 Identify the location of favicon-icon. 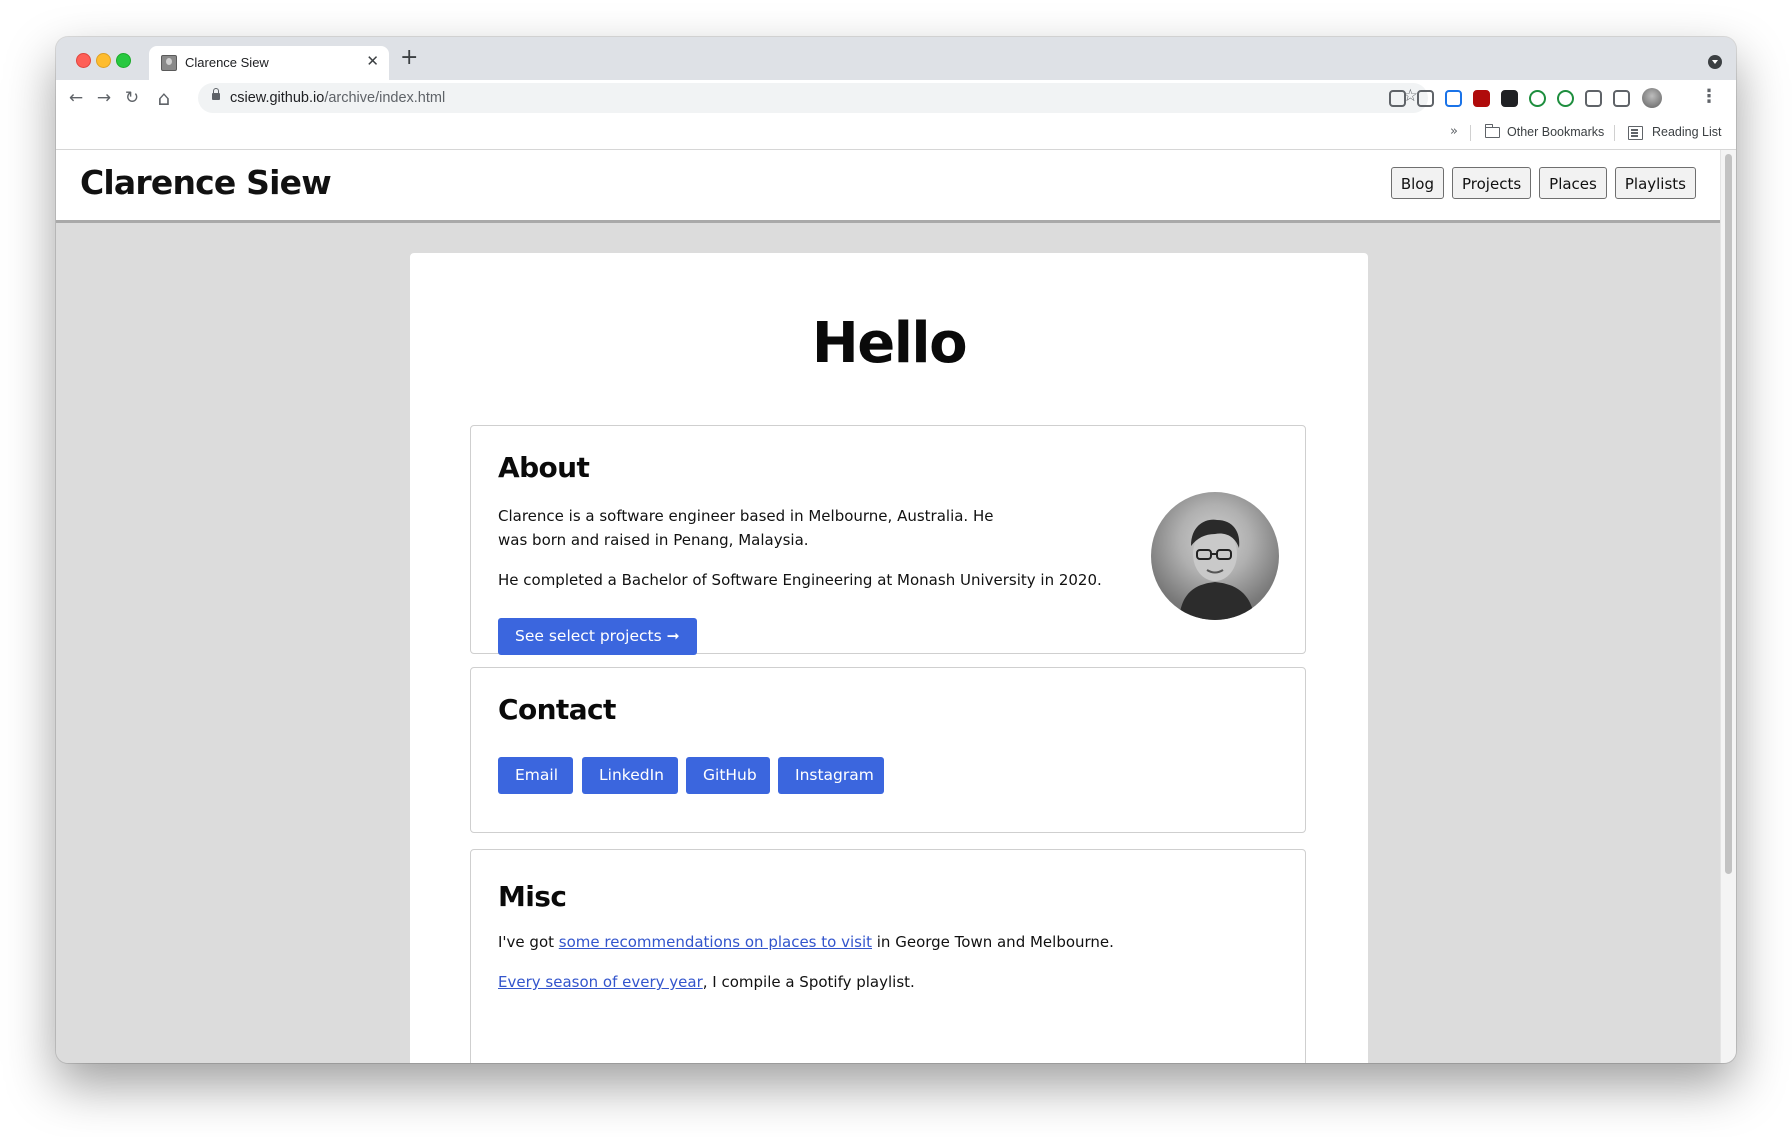
(169, 63).